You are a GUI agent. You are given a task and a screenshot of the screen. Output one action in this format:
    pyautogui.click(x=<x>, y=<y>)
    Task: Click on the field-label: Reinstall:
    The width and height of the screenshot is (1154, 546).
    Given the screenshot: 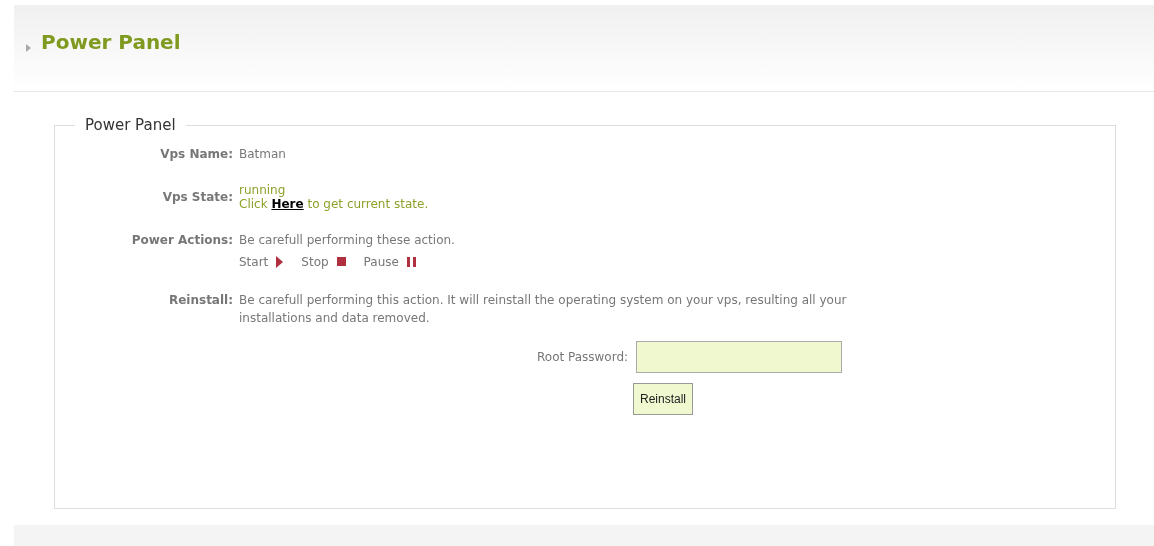 What is the action you would take?
    pyautogui.click(x=200, y=300)
    